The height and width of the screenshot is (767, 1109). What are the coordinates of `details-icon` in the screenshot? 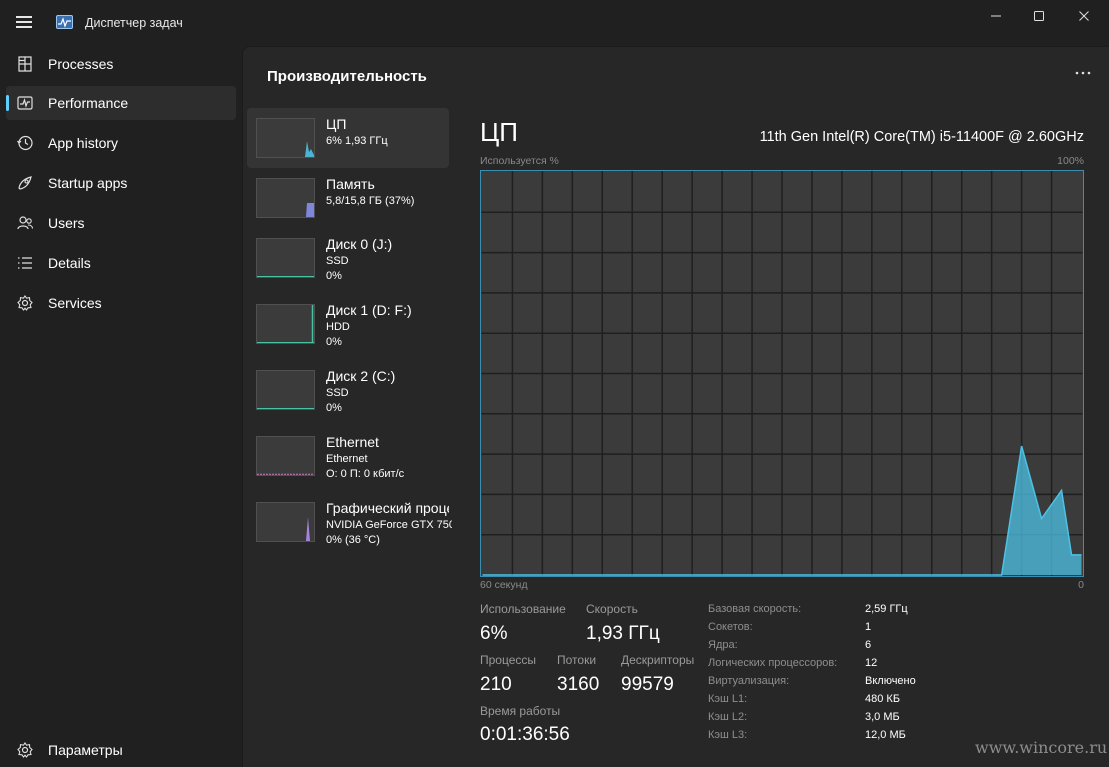 It's located at (25, 263).